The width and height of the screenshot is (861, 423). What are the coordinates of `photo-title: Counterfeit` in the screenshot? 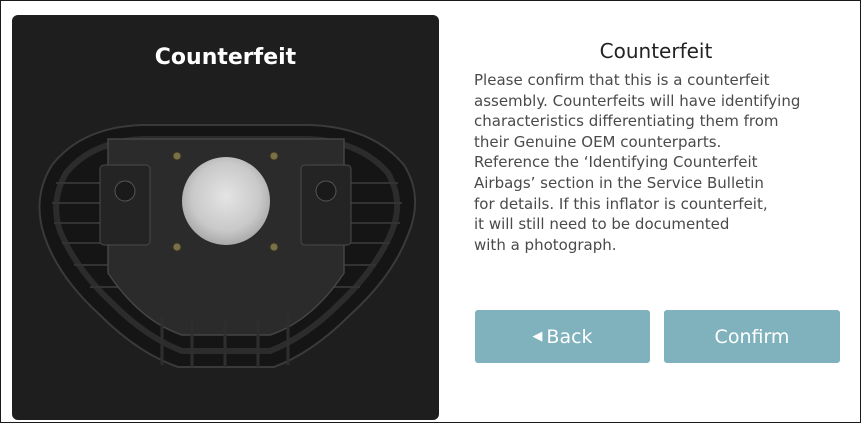 It's located at (225, 57).